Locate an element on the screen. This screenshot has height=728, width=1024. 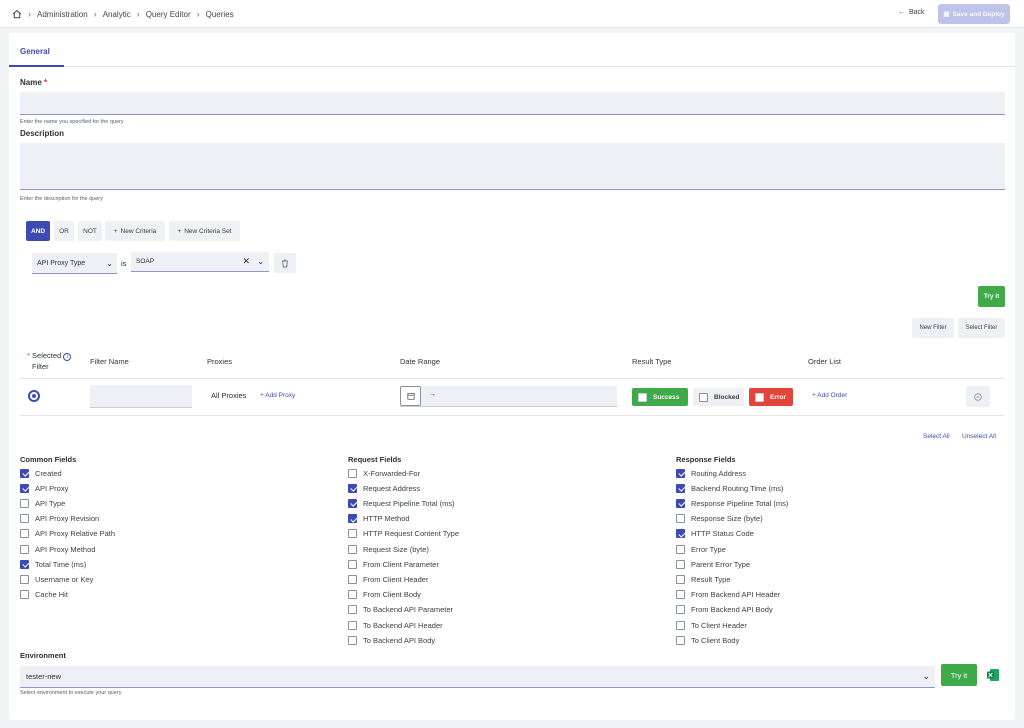
response-field-checkbox: To Client Body is located at coordinates (707, 640).